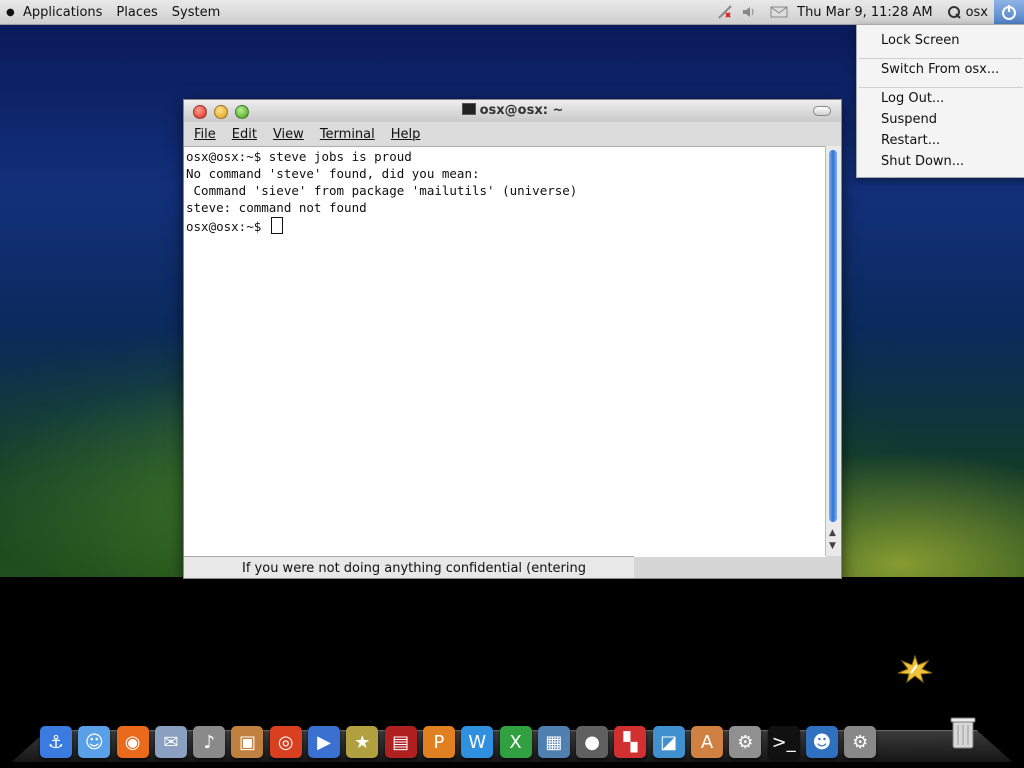 Image resolution: width=1024 pixels, height=768 pixels. I want to click on finder-icon: ☺, so click(94, 742).